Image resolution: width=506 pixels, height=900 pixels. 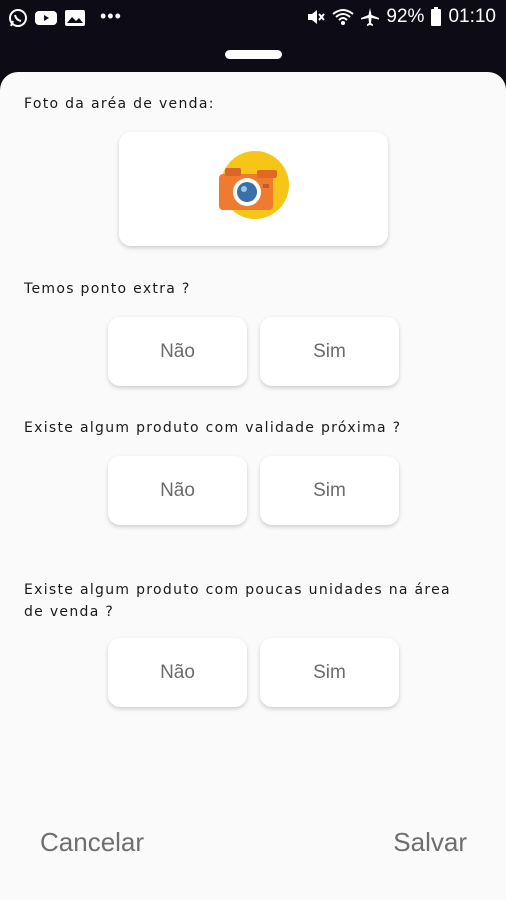 What do you see at coordinates (253, 18) in the screenshot?
I see `status-bar: ••• 92% 01:10` at bounding box center [253, 18].